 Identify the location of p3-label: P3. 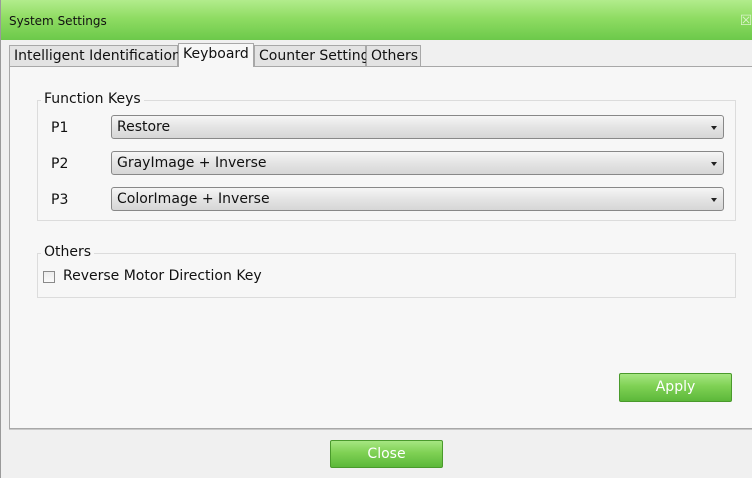
(60, 200).